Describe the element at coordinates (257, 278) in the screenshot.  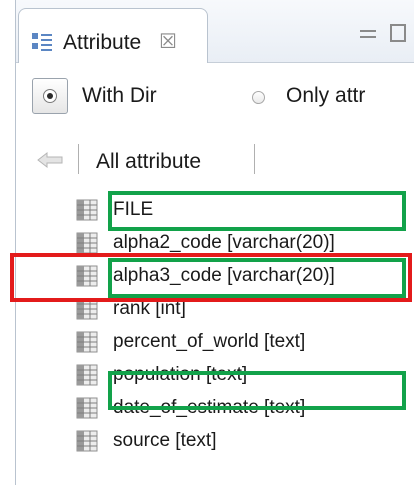
I see `highlight-box-alpha3-code-inner` at that location.